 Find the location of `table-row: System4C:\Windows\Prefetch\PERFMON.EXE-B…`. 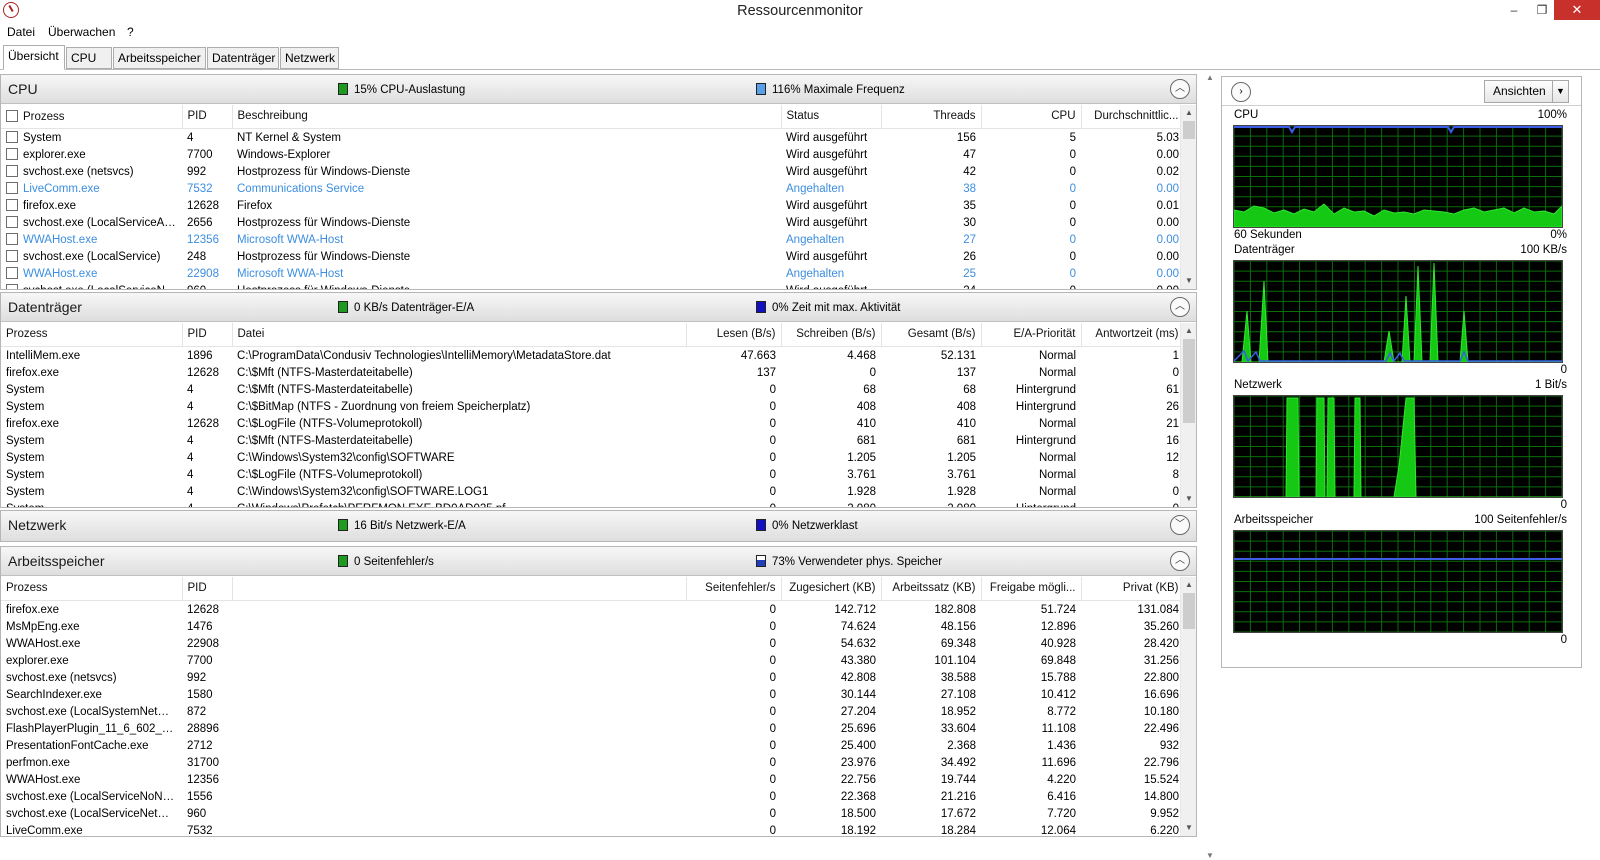

table-row: System4C:\Windows\Prefetch\PERFMON.EXE-B… is located at coordinates (592, 504).